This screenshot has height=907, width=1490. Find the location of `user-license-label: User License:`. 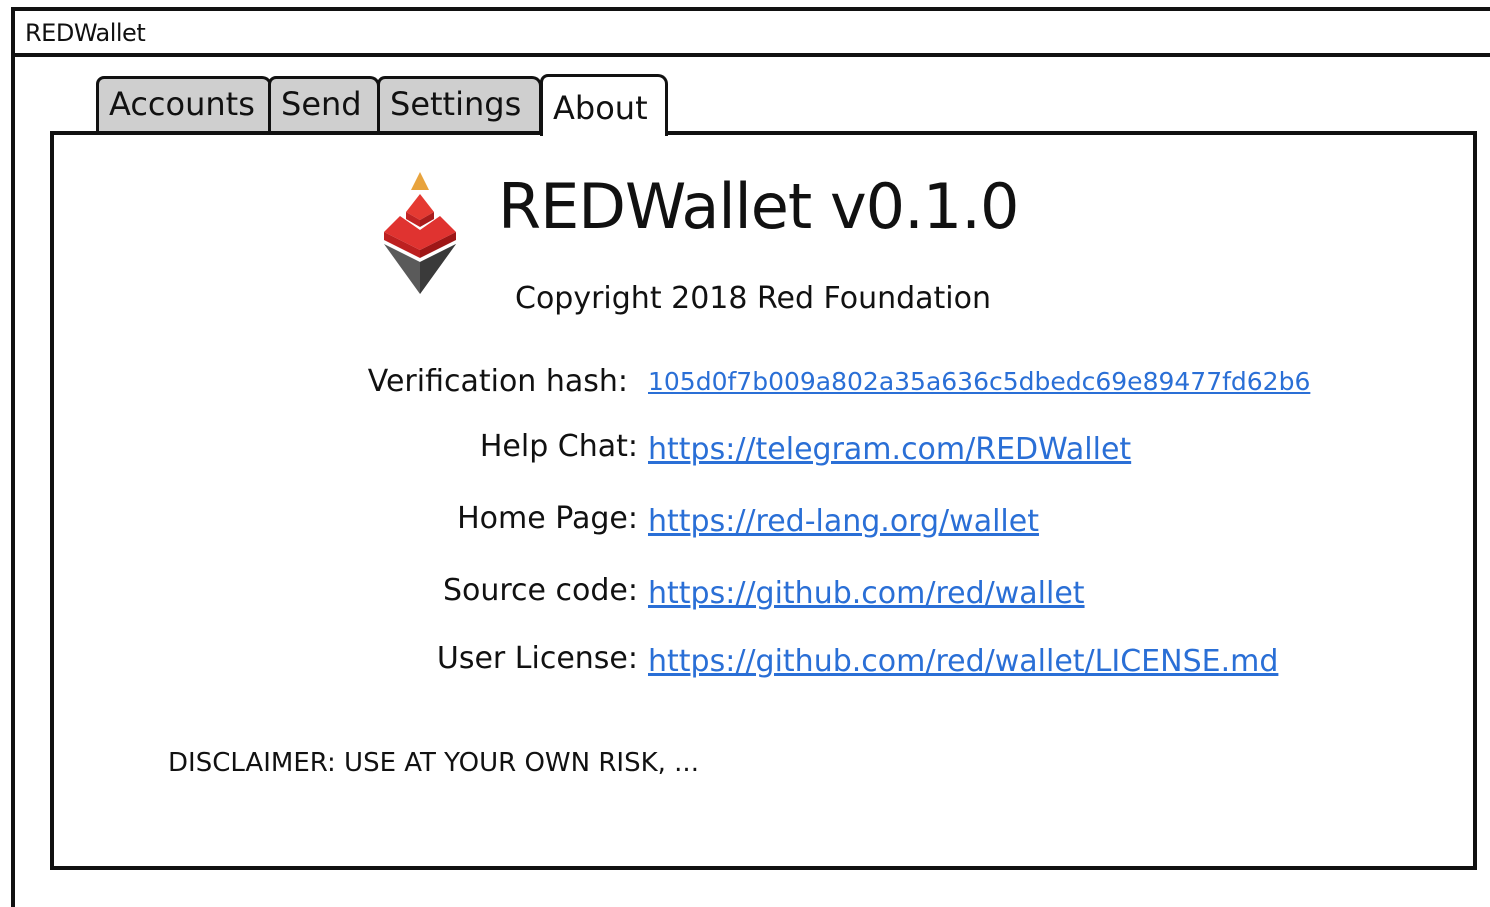

user-license-label: User License: is located at coordinates (537, 658).